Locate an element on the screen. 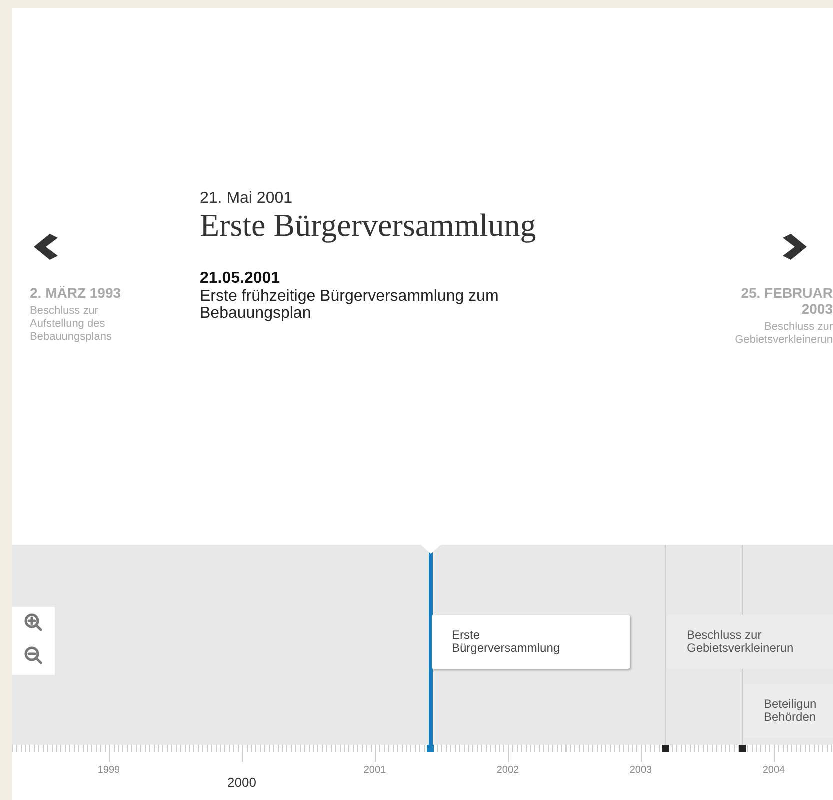  event-flag: Beteiligun Behörden is located at coordinates (788, 711).